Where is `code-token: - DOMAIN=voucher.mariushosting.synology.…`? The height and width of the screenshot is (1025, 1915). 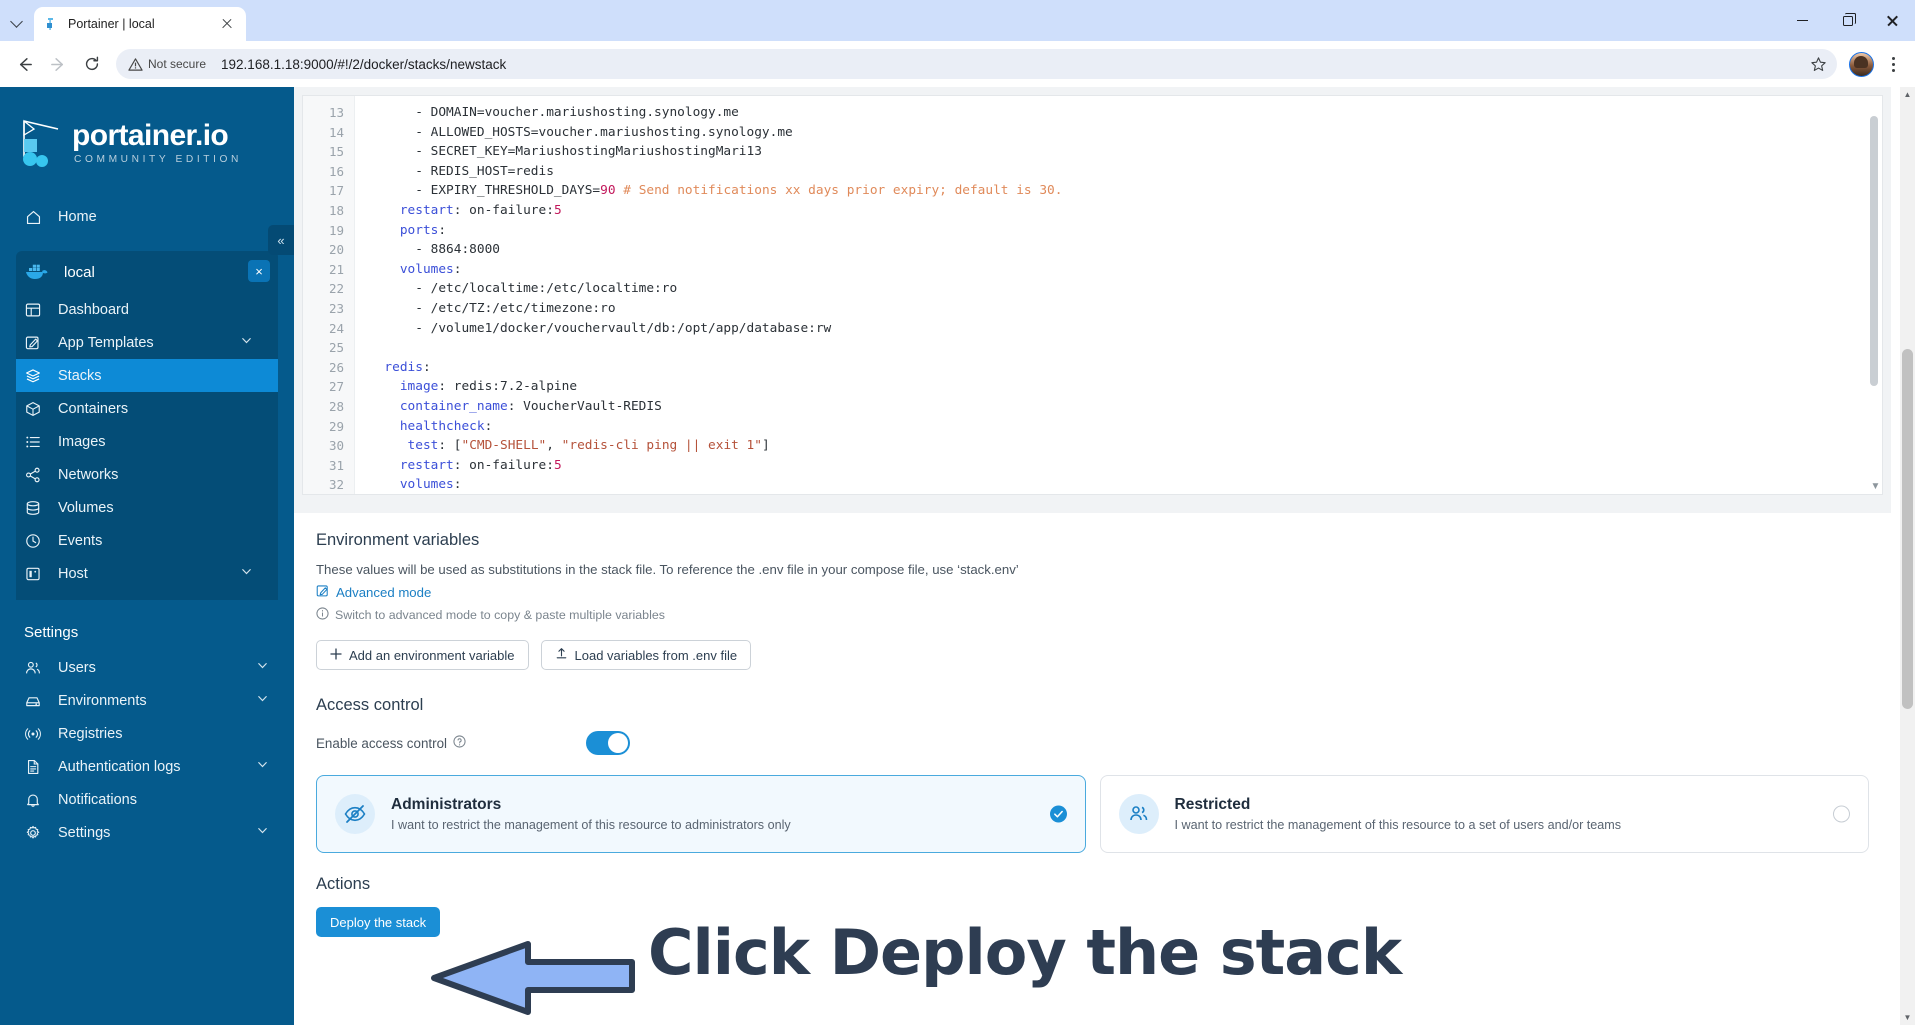 code-token: - DOMAIN=voucher.mariushosting.synology.… is located at coordinates (554, 112).